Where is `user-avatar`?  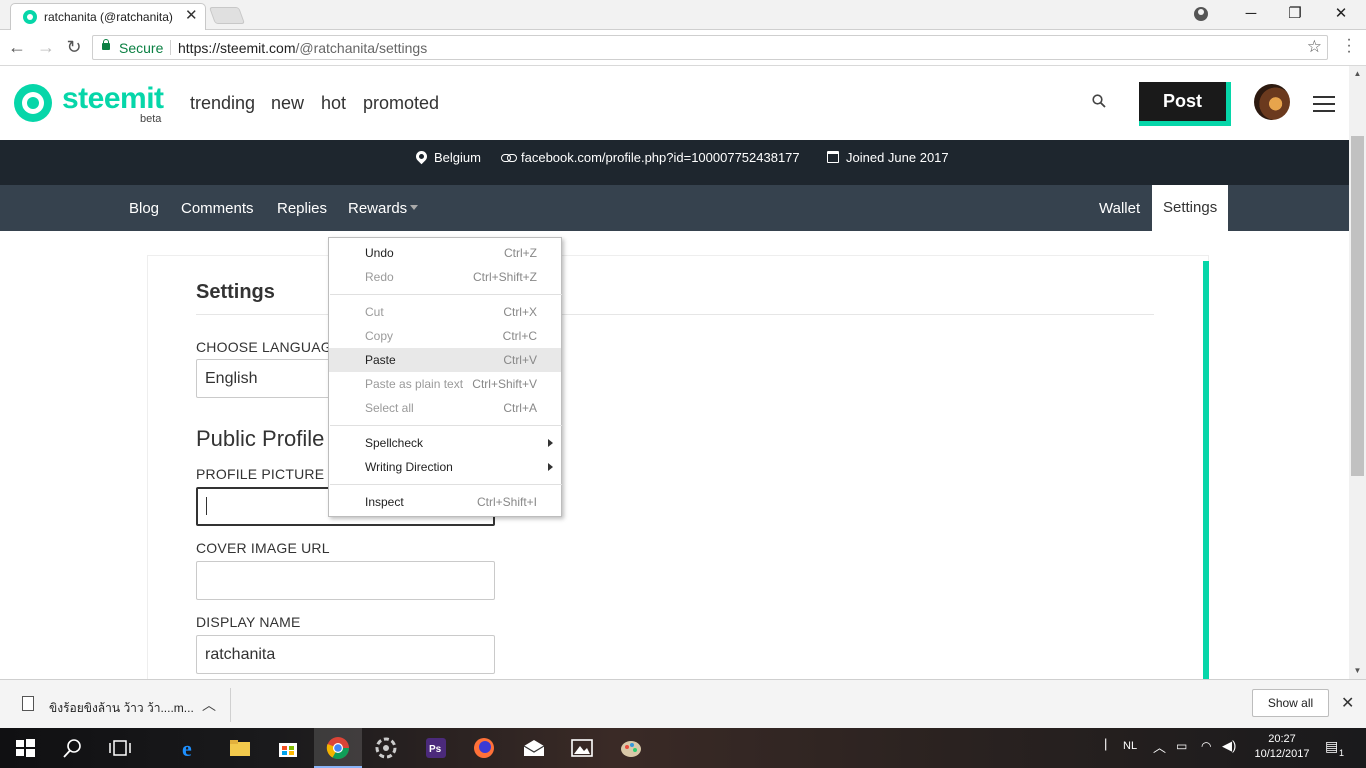 user-avatar is located at coordinates (1272, 102).